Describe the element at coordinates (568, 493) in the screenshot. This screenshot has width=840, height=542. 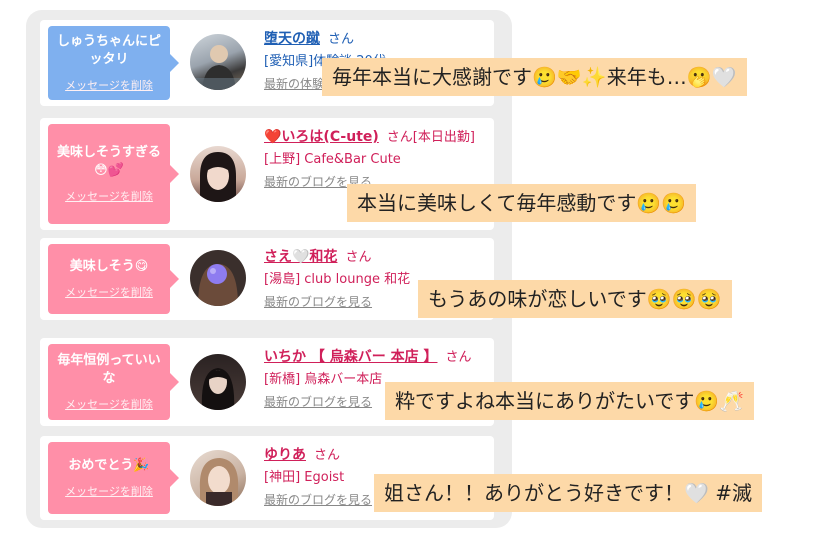
I see `overlay-caption: 姐さん！！ありがとう好きです！🤍 #滅` at that location.